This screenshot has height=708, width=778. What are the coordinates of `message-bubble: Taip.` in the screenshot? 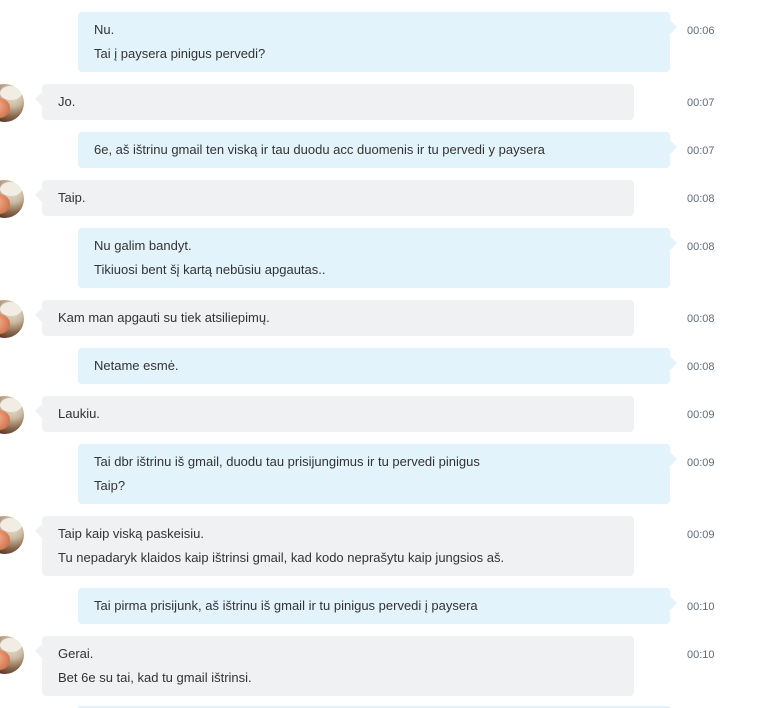 It's located at (334, 198).